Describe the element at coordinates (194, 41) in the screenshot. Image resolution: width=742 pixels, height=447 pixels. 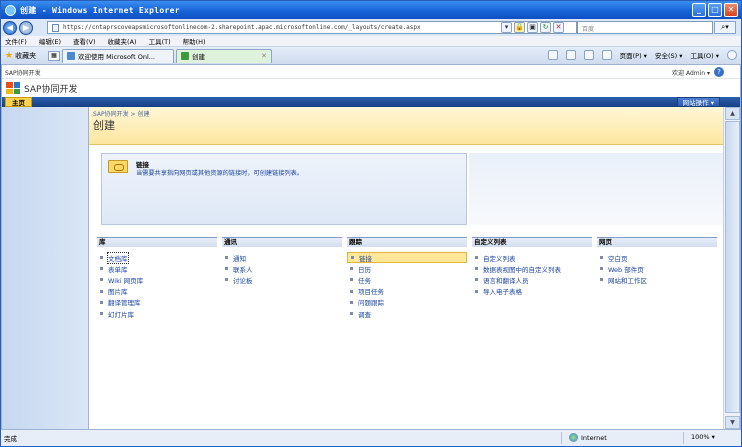
I see `menu-help: 帮助(H)` at that location.